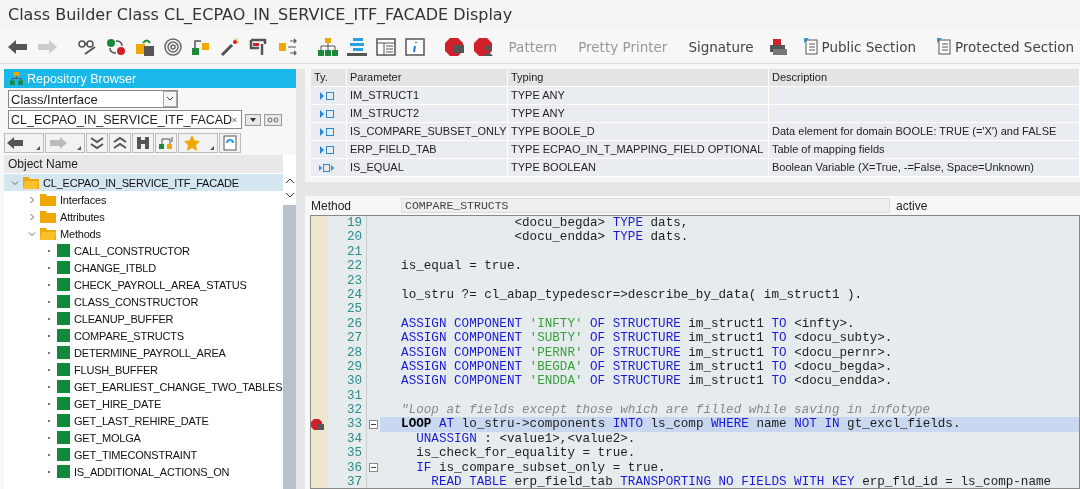 The width and height of the screenshot is (1080, 489). Describe the element at coordinates (160, 369) in the screenshot. I see `tree-item: FLUSH_BUFFER` at that location.